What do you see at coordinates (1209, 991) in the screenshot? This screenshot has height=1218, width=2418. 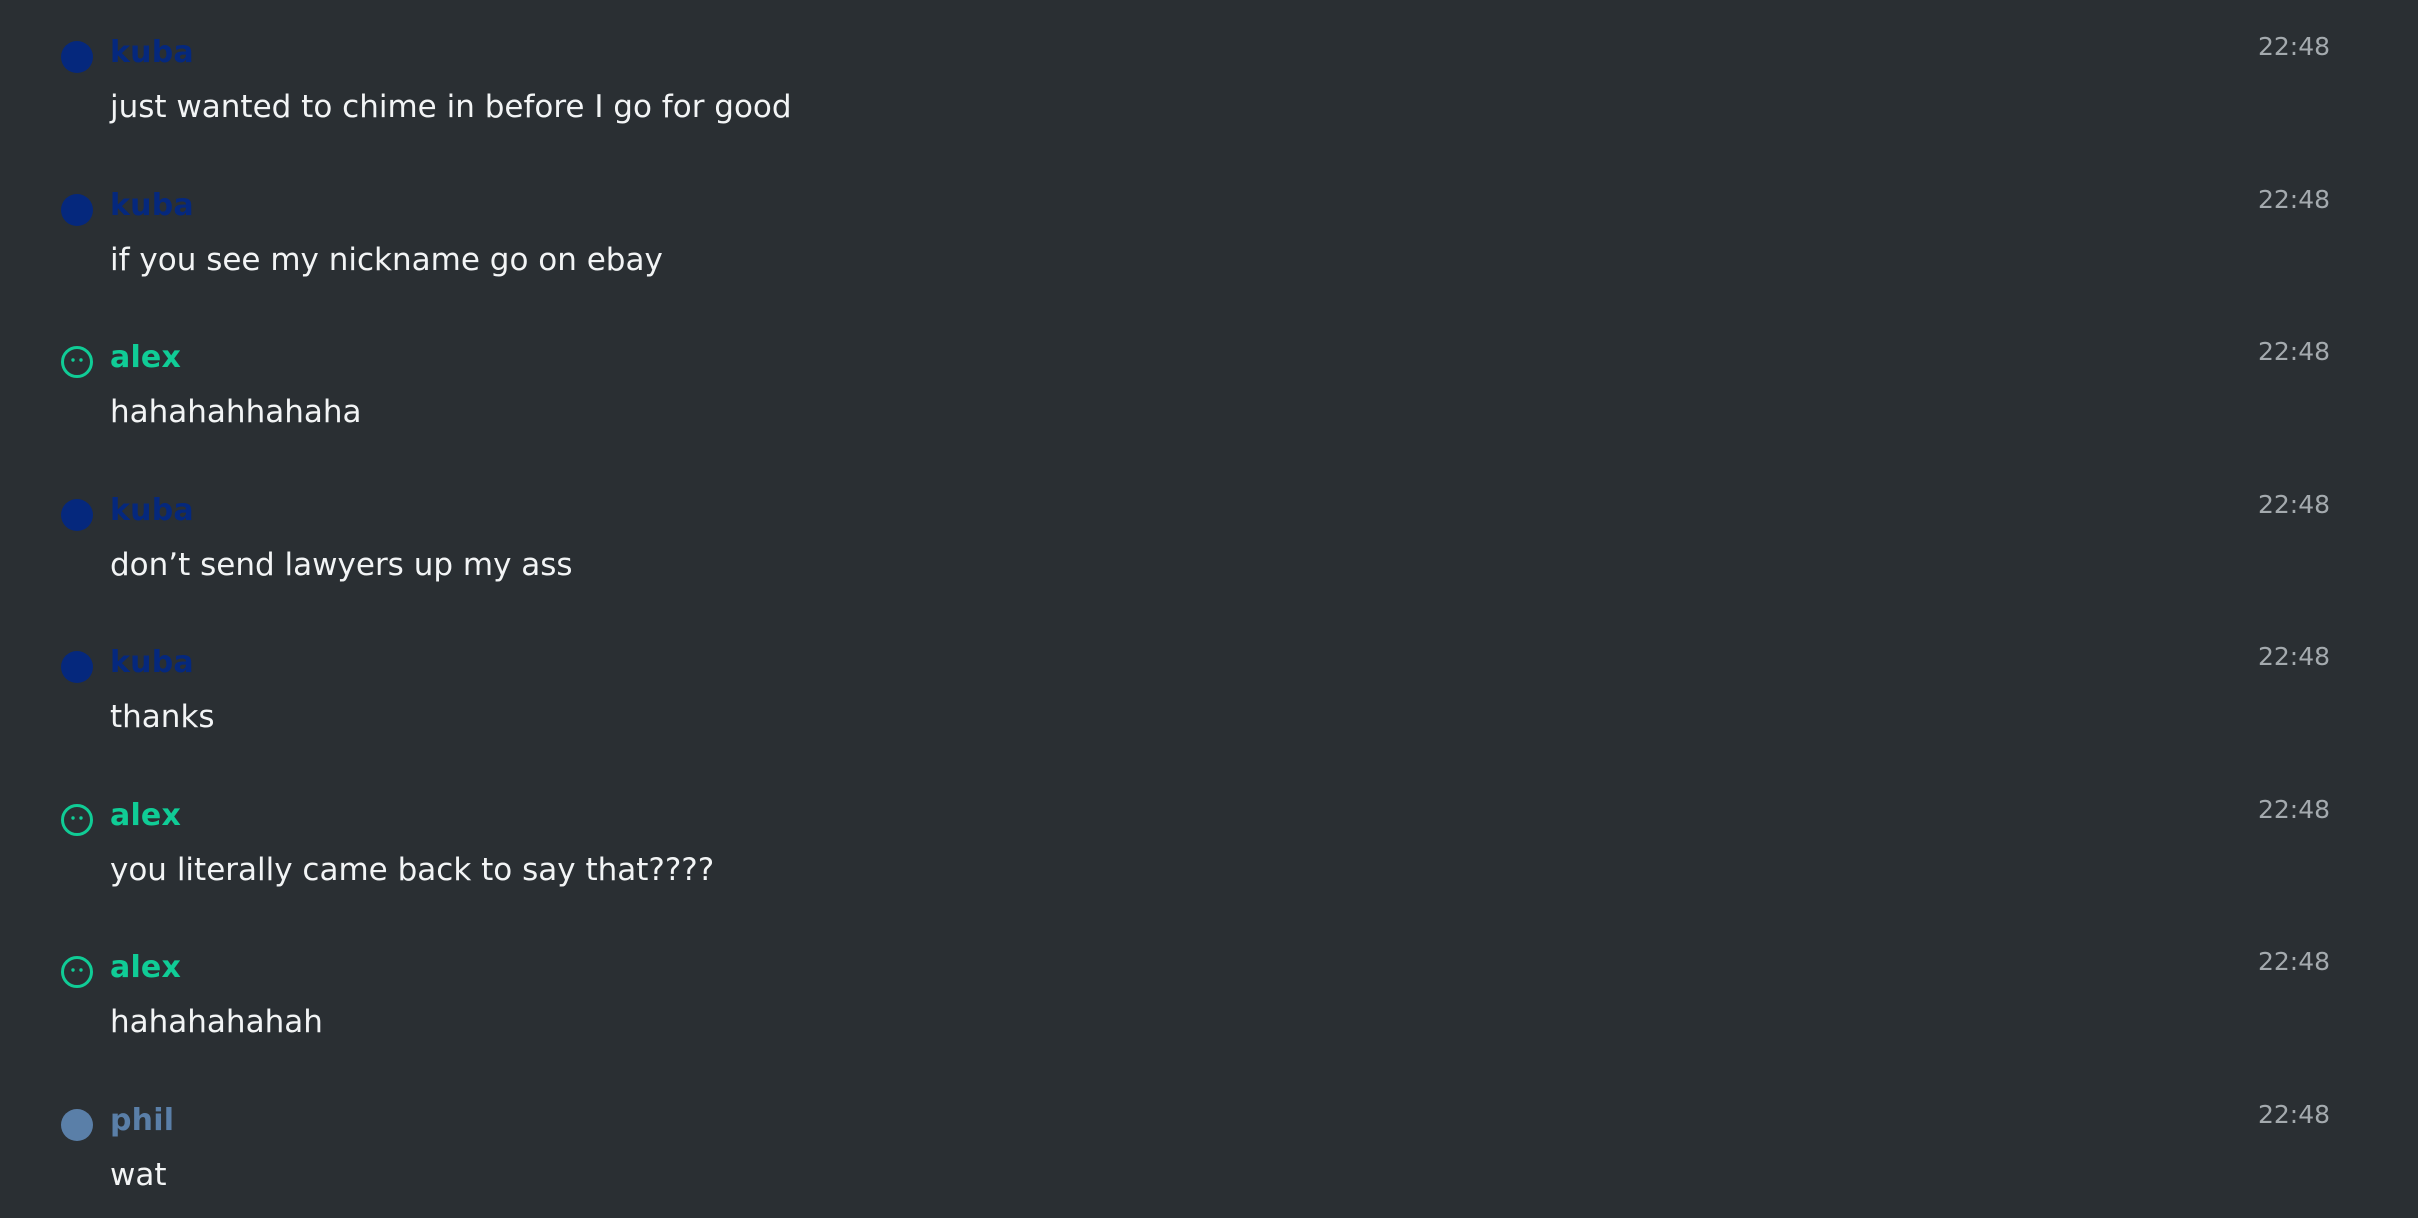 I see `message-row: alex 22:48 hahahahahah` at bounding box center [1209, 991].